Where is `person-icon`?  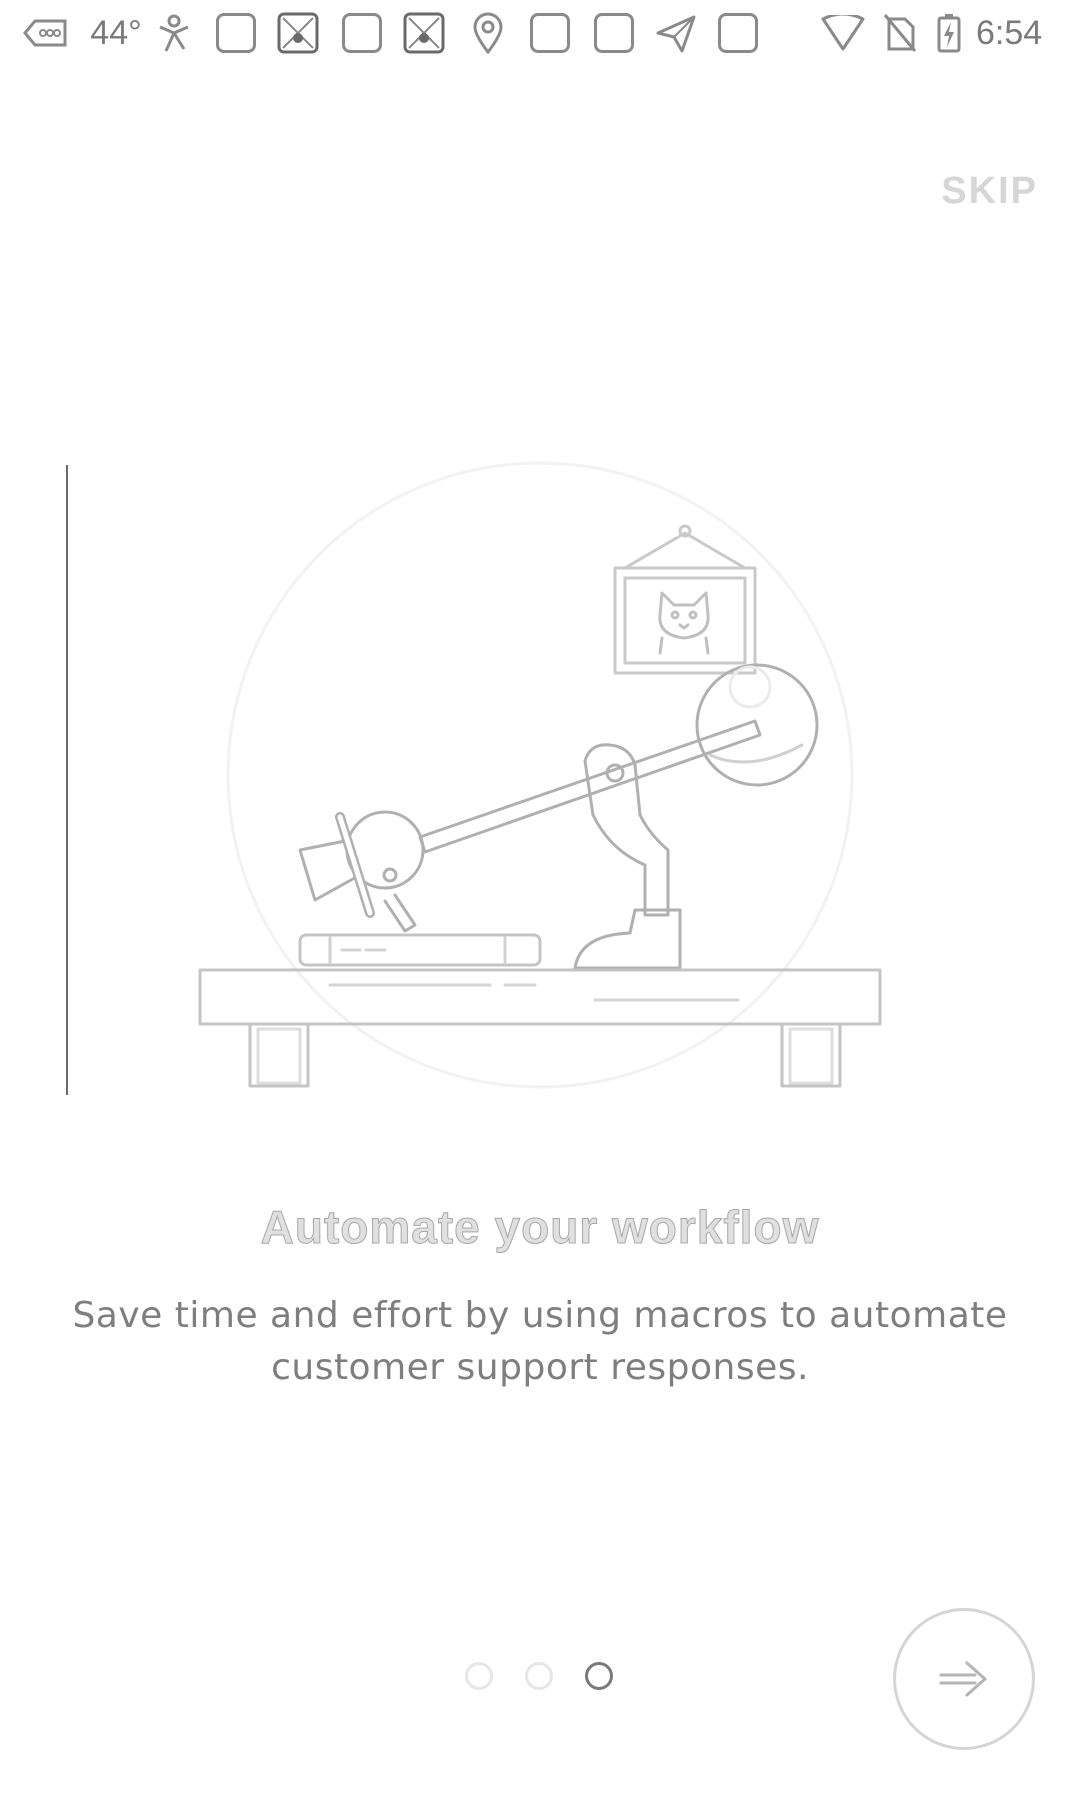 person-icon is located at coordinates (174, 33).